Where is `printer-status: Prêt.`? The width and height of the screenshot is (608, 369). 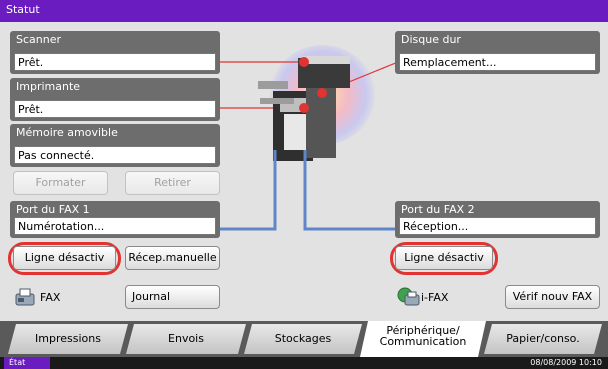
printer-status: Prêt. is located at coordinates (115, 109).